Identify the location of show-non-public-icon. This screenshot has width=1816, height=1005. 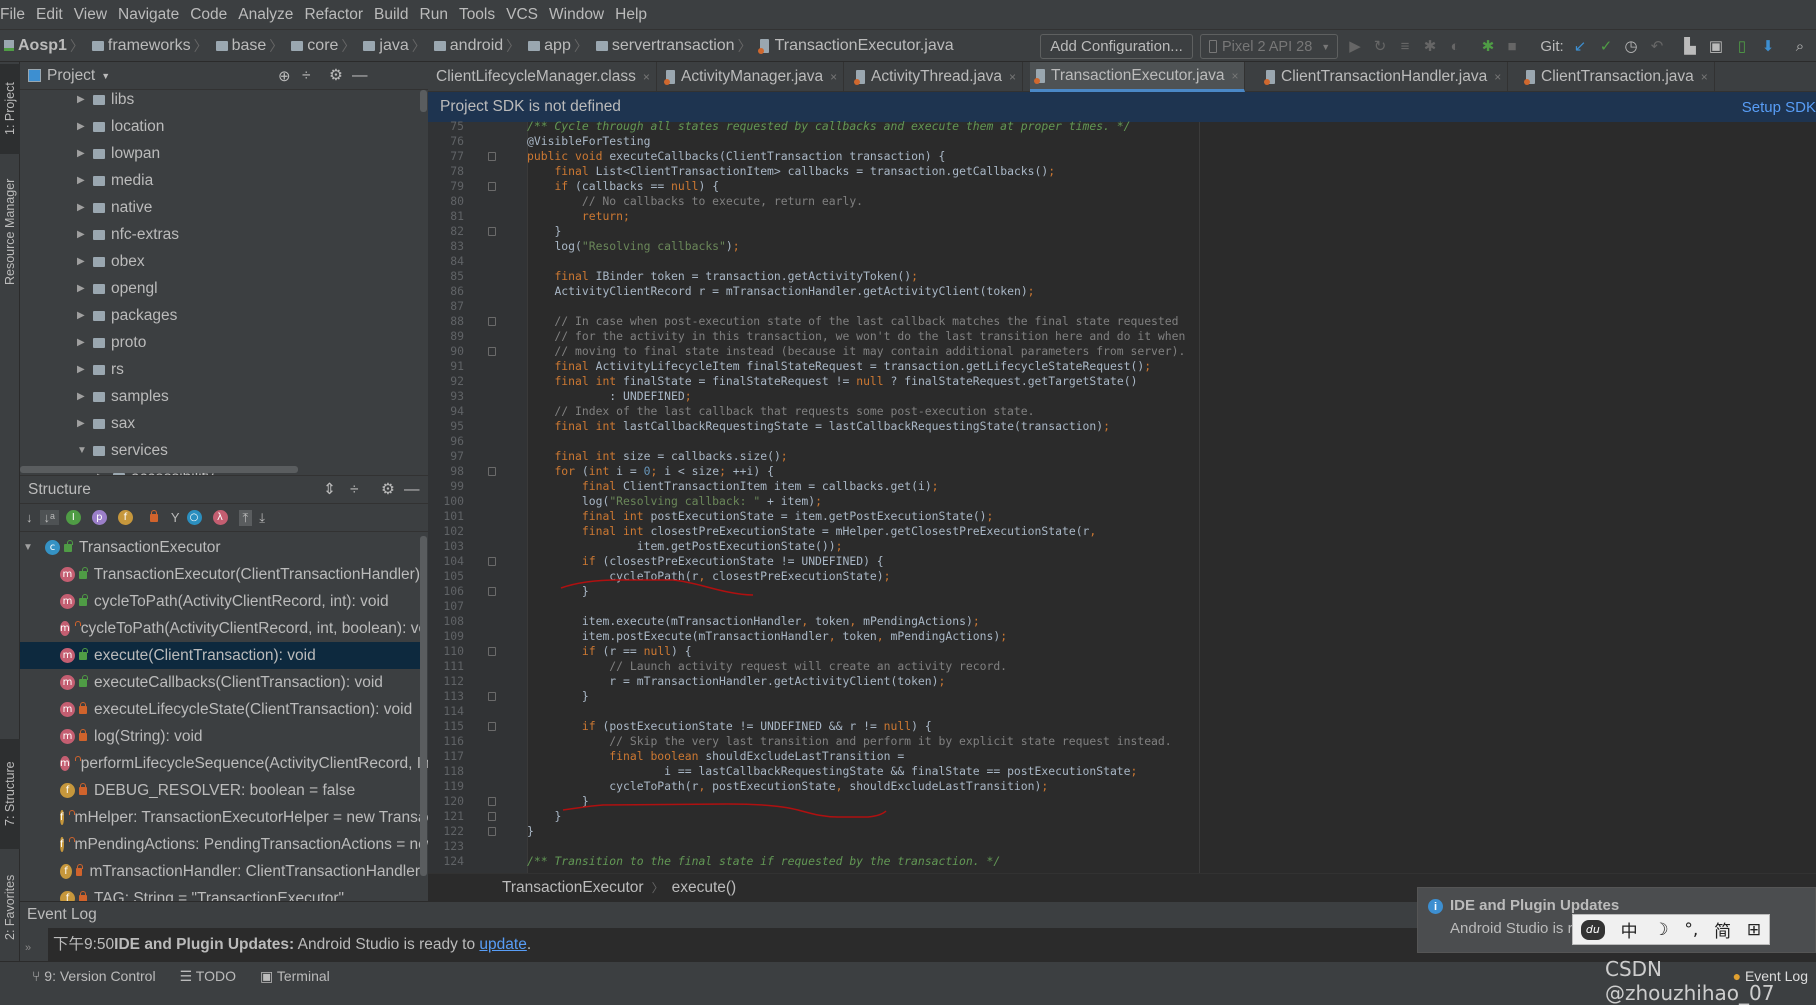
(153, 515).